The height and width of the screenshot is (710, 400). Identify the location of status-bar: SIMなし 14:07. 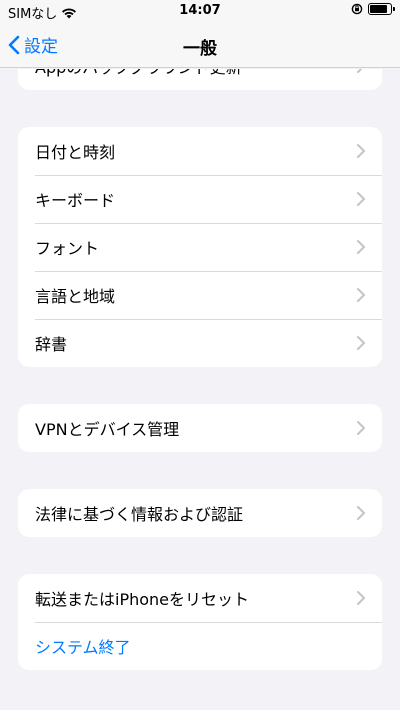
(200, 11).